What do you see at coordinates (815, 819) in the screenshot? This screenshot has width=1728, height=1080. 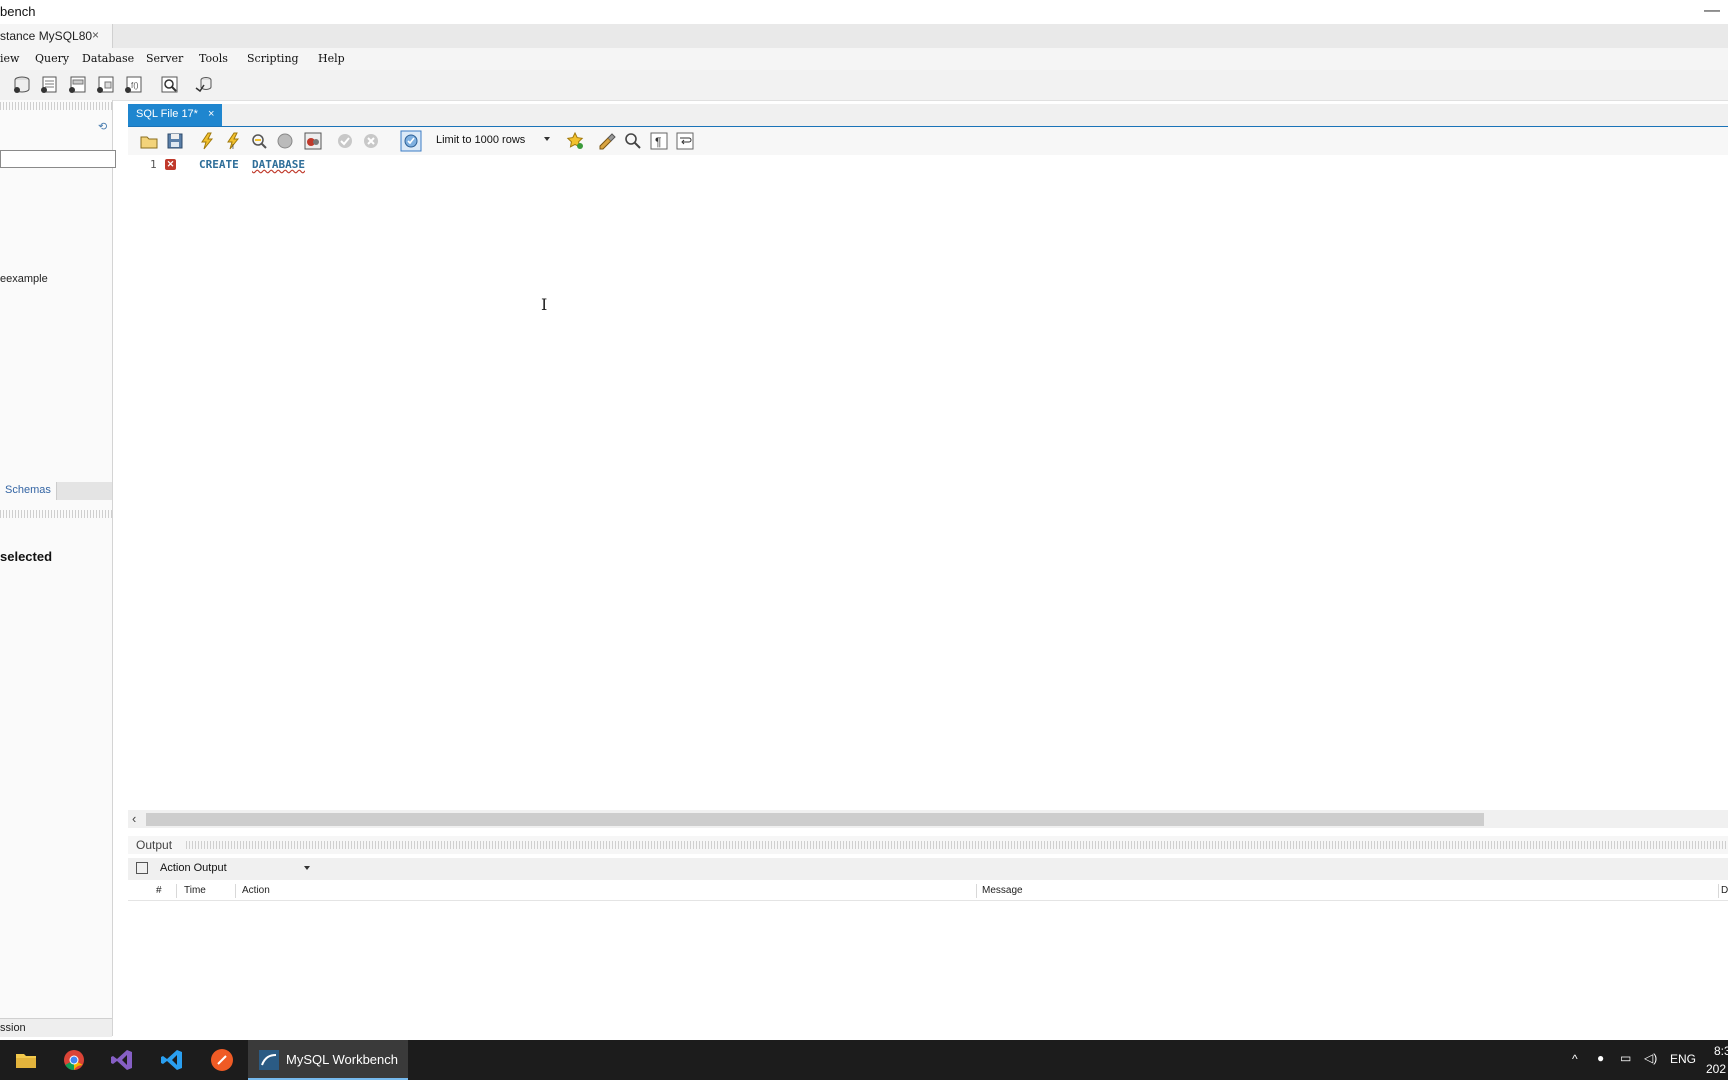 I see `scrollbar-thumb` at bounding box center [815, 819].